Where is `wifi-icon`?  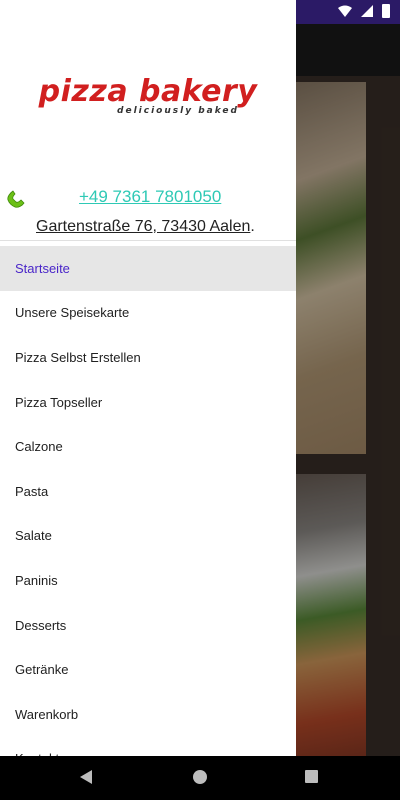
wifi-icon is located at coordinates (345, 11).